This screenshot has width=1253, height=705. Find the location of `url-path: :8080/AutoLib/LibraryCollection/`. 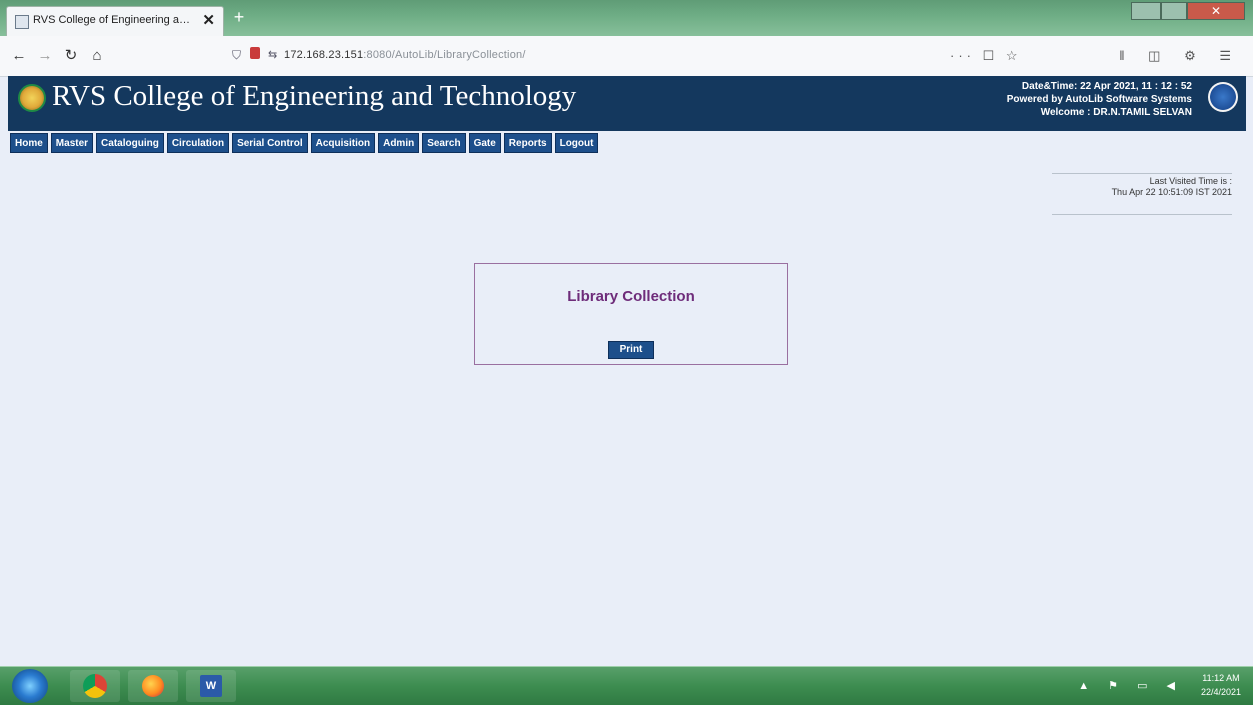

url-path: :8080/AutoLib/LibraryCollection/ is located at coordinates (444, 55).